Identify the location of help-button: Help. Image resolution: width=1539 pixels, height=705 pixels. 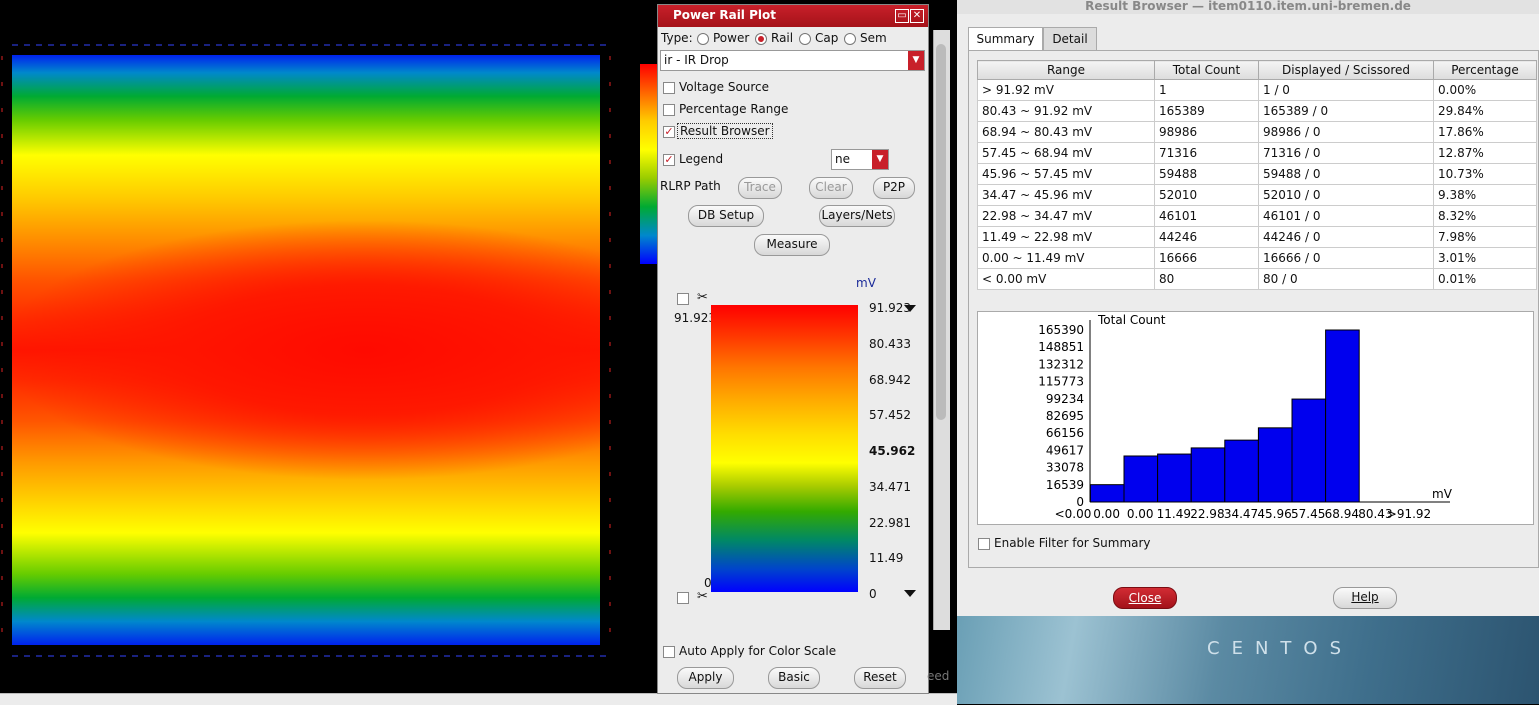
(1365, 598).